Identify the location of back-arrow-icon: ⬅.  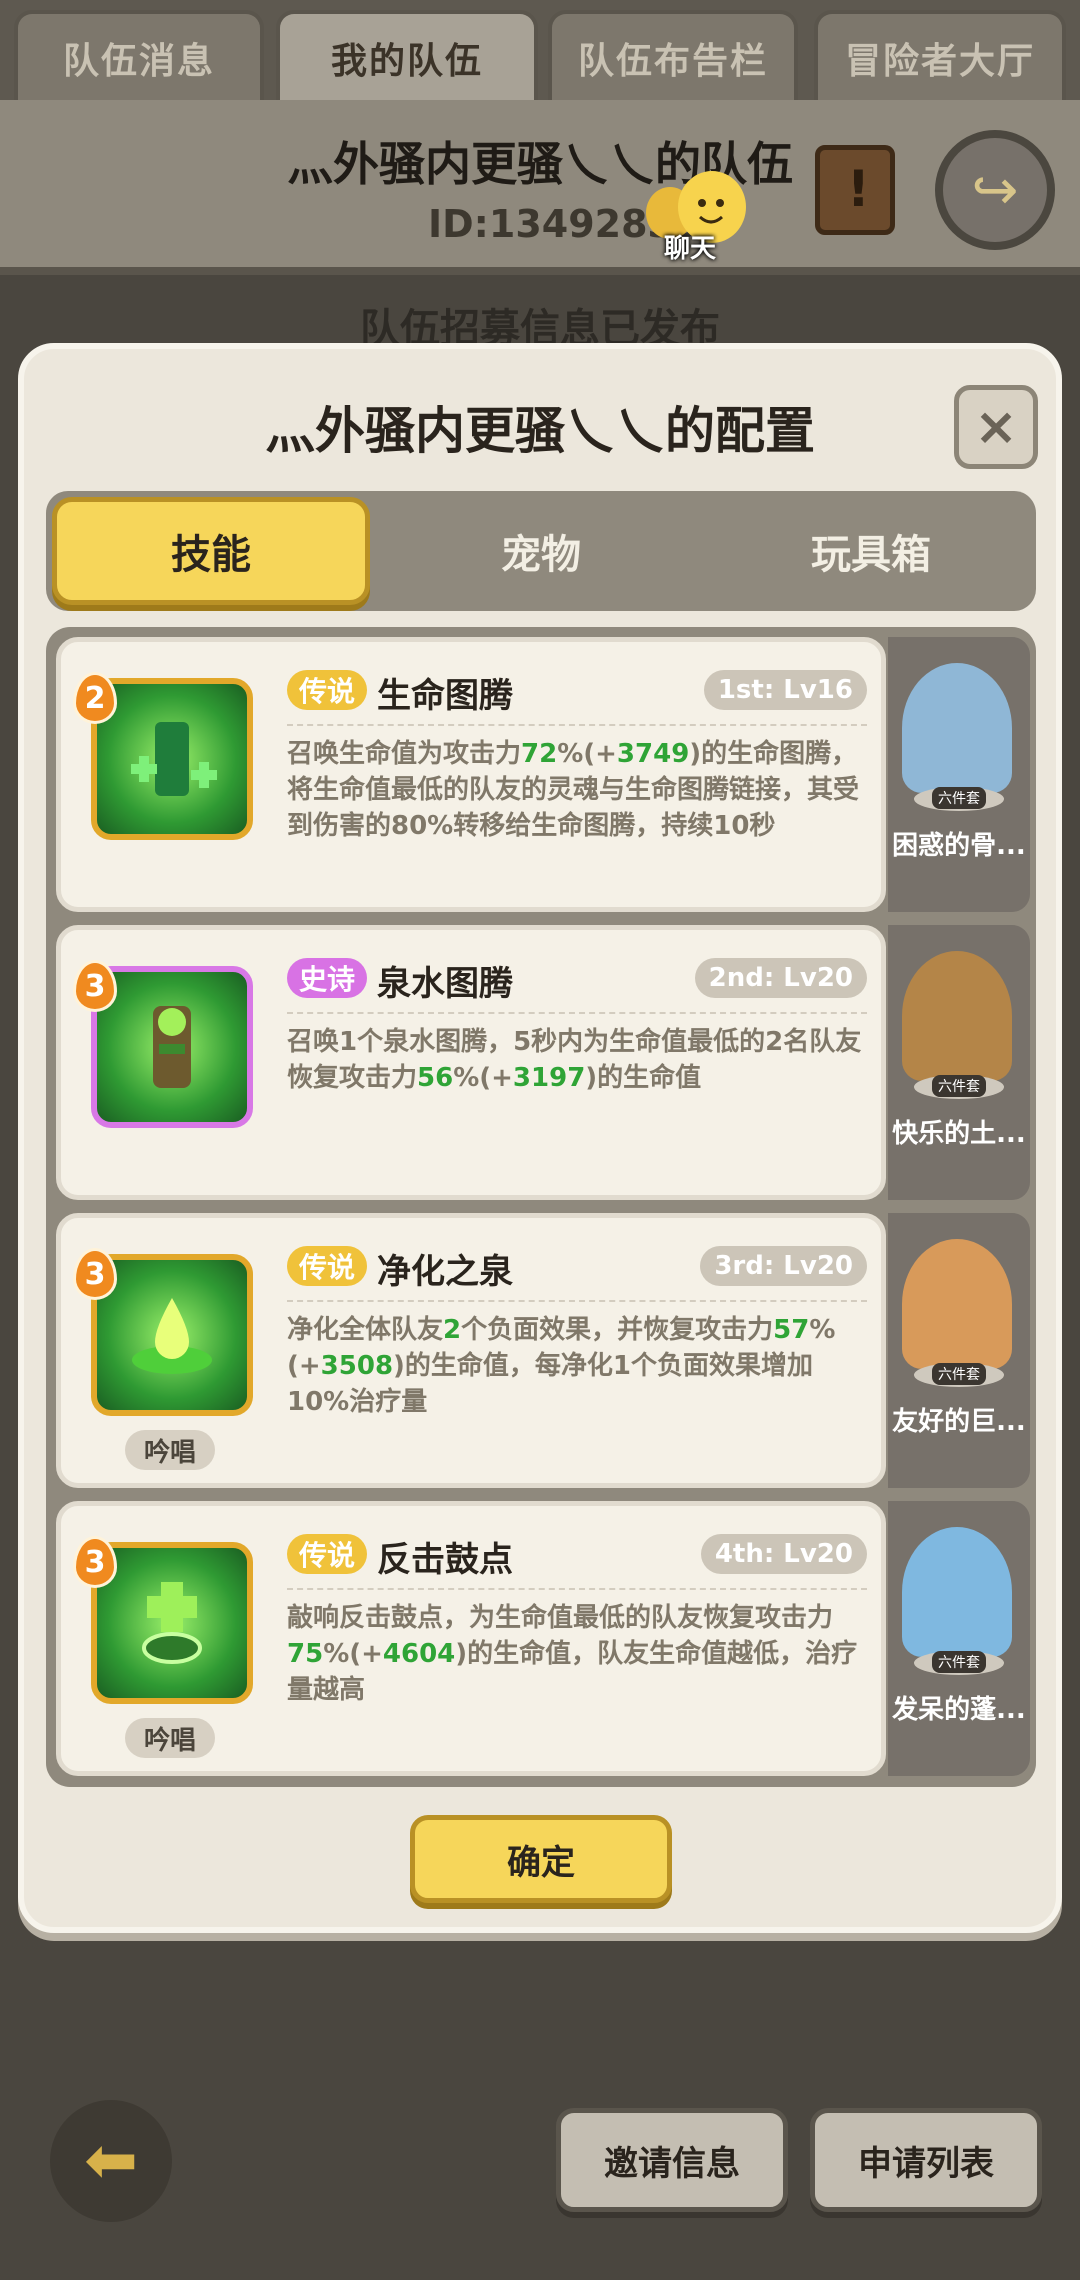
(111, 2161).